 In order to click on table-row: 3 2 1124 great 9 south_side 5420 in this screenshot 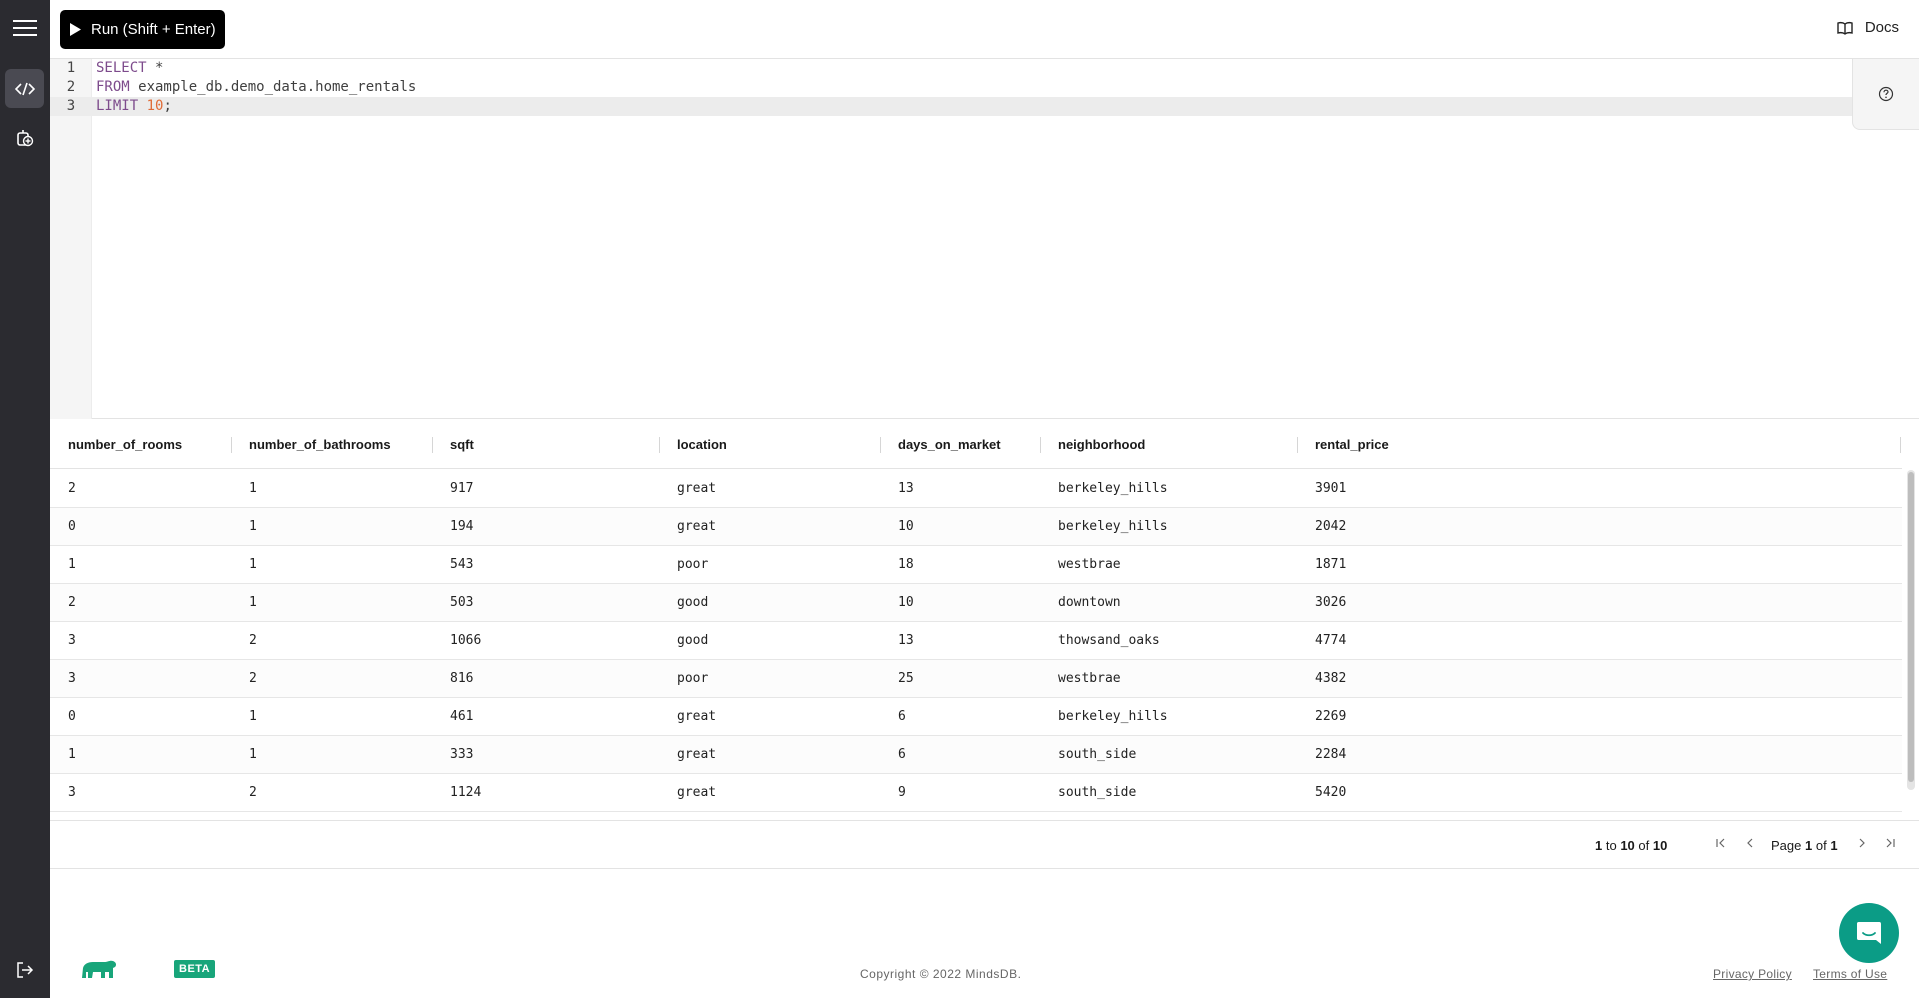, I will do `click(976, 793)`.